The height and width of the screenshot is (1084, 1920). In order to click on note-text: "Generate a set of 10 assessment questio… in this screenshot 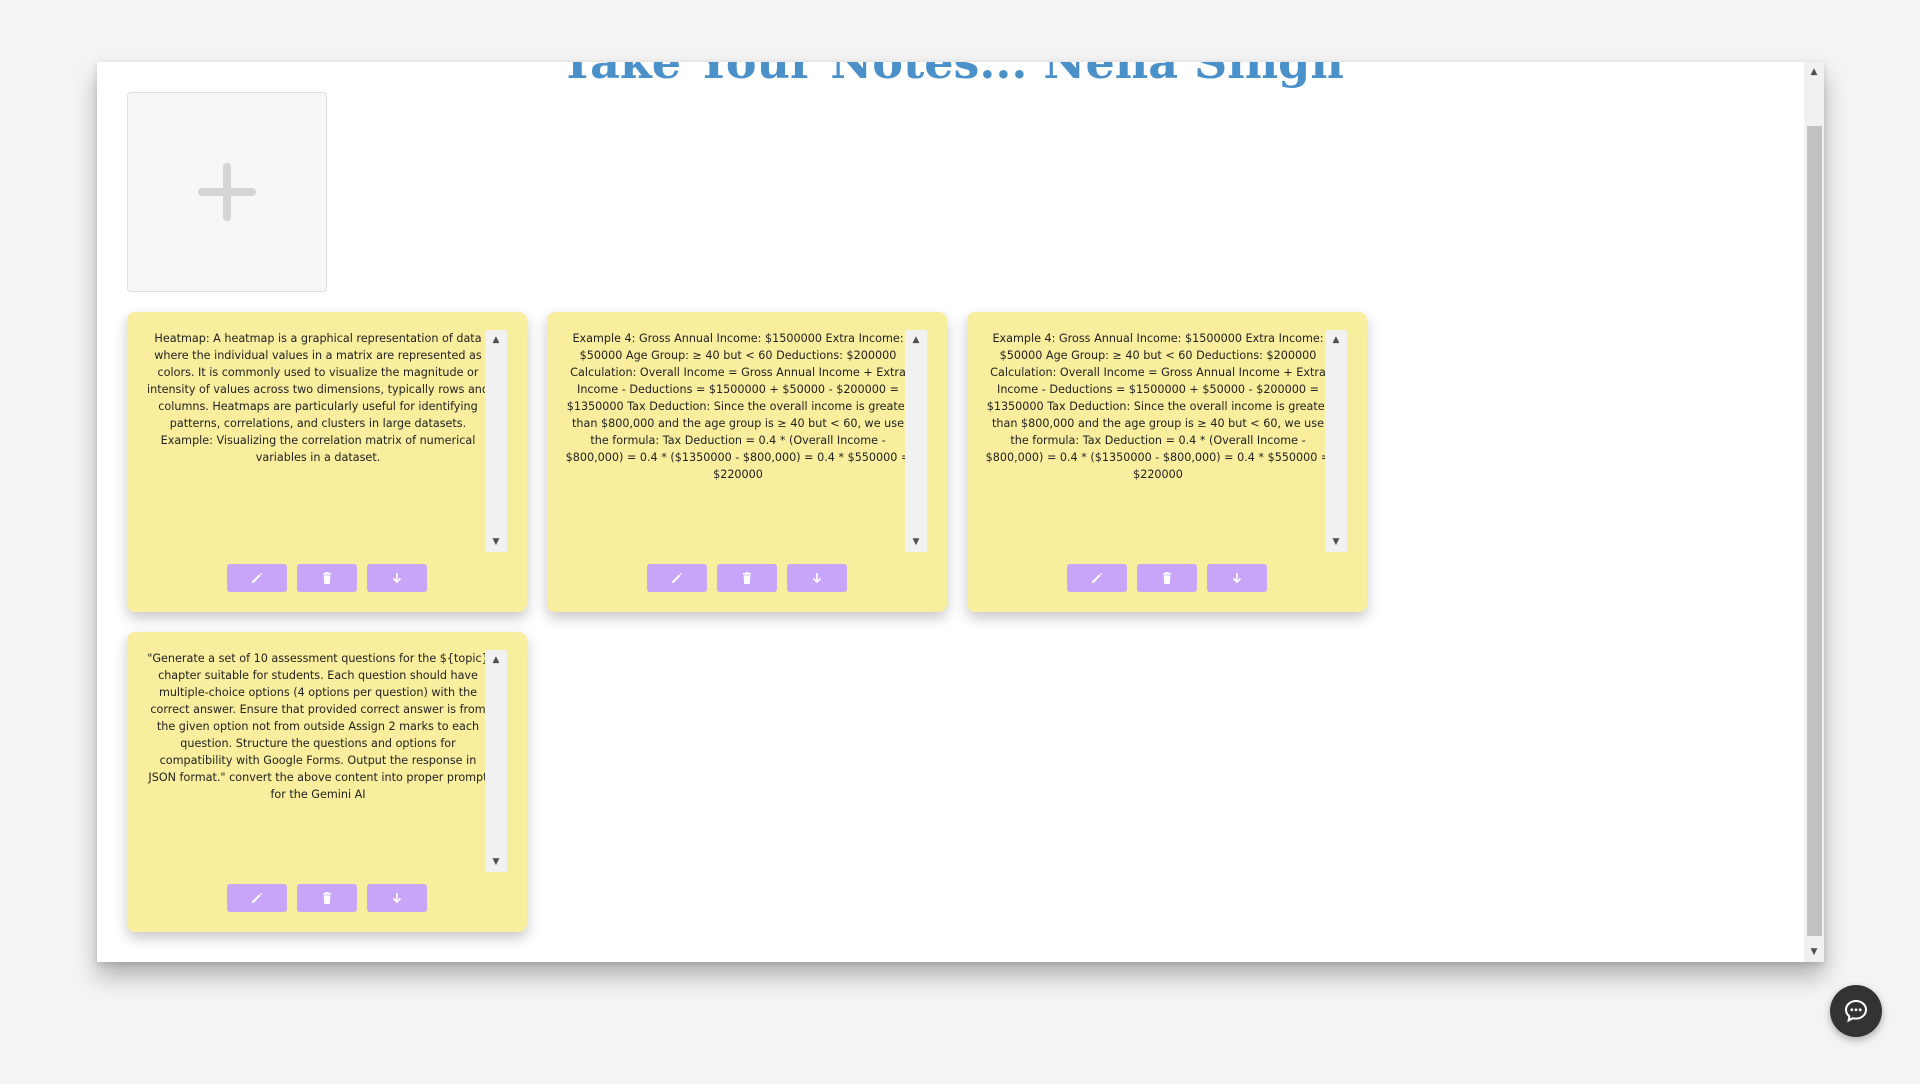, I will do `click(318, 760)`.